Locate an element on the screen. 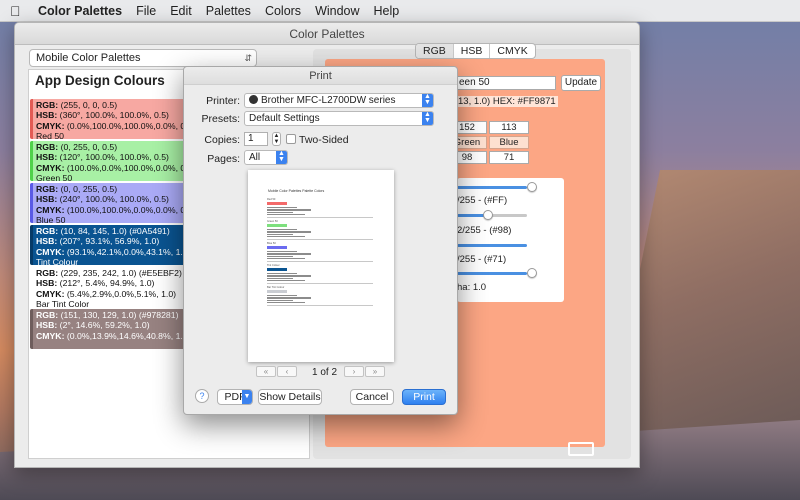  swatch-rgb-value: (0, 0, 255, 0.5) is located at coordinates (89, 189).